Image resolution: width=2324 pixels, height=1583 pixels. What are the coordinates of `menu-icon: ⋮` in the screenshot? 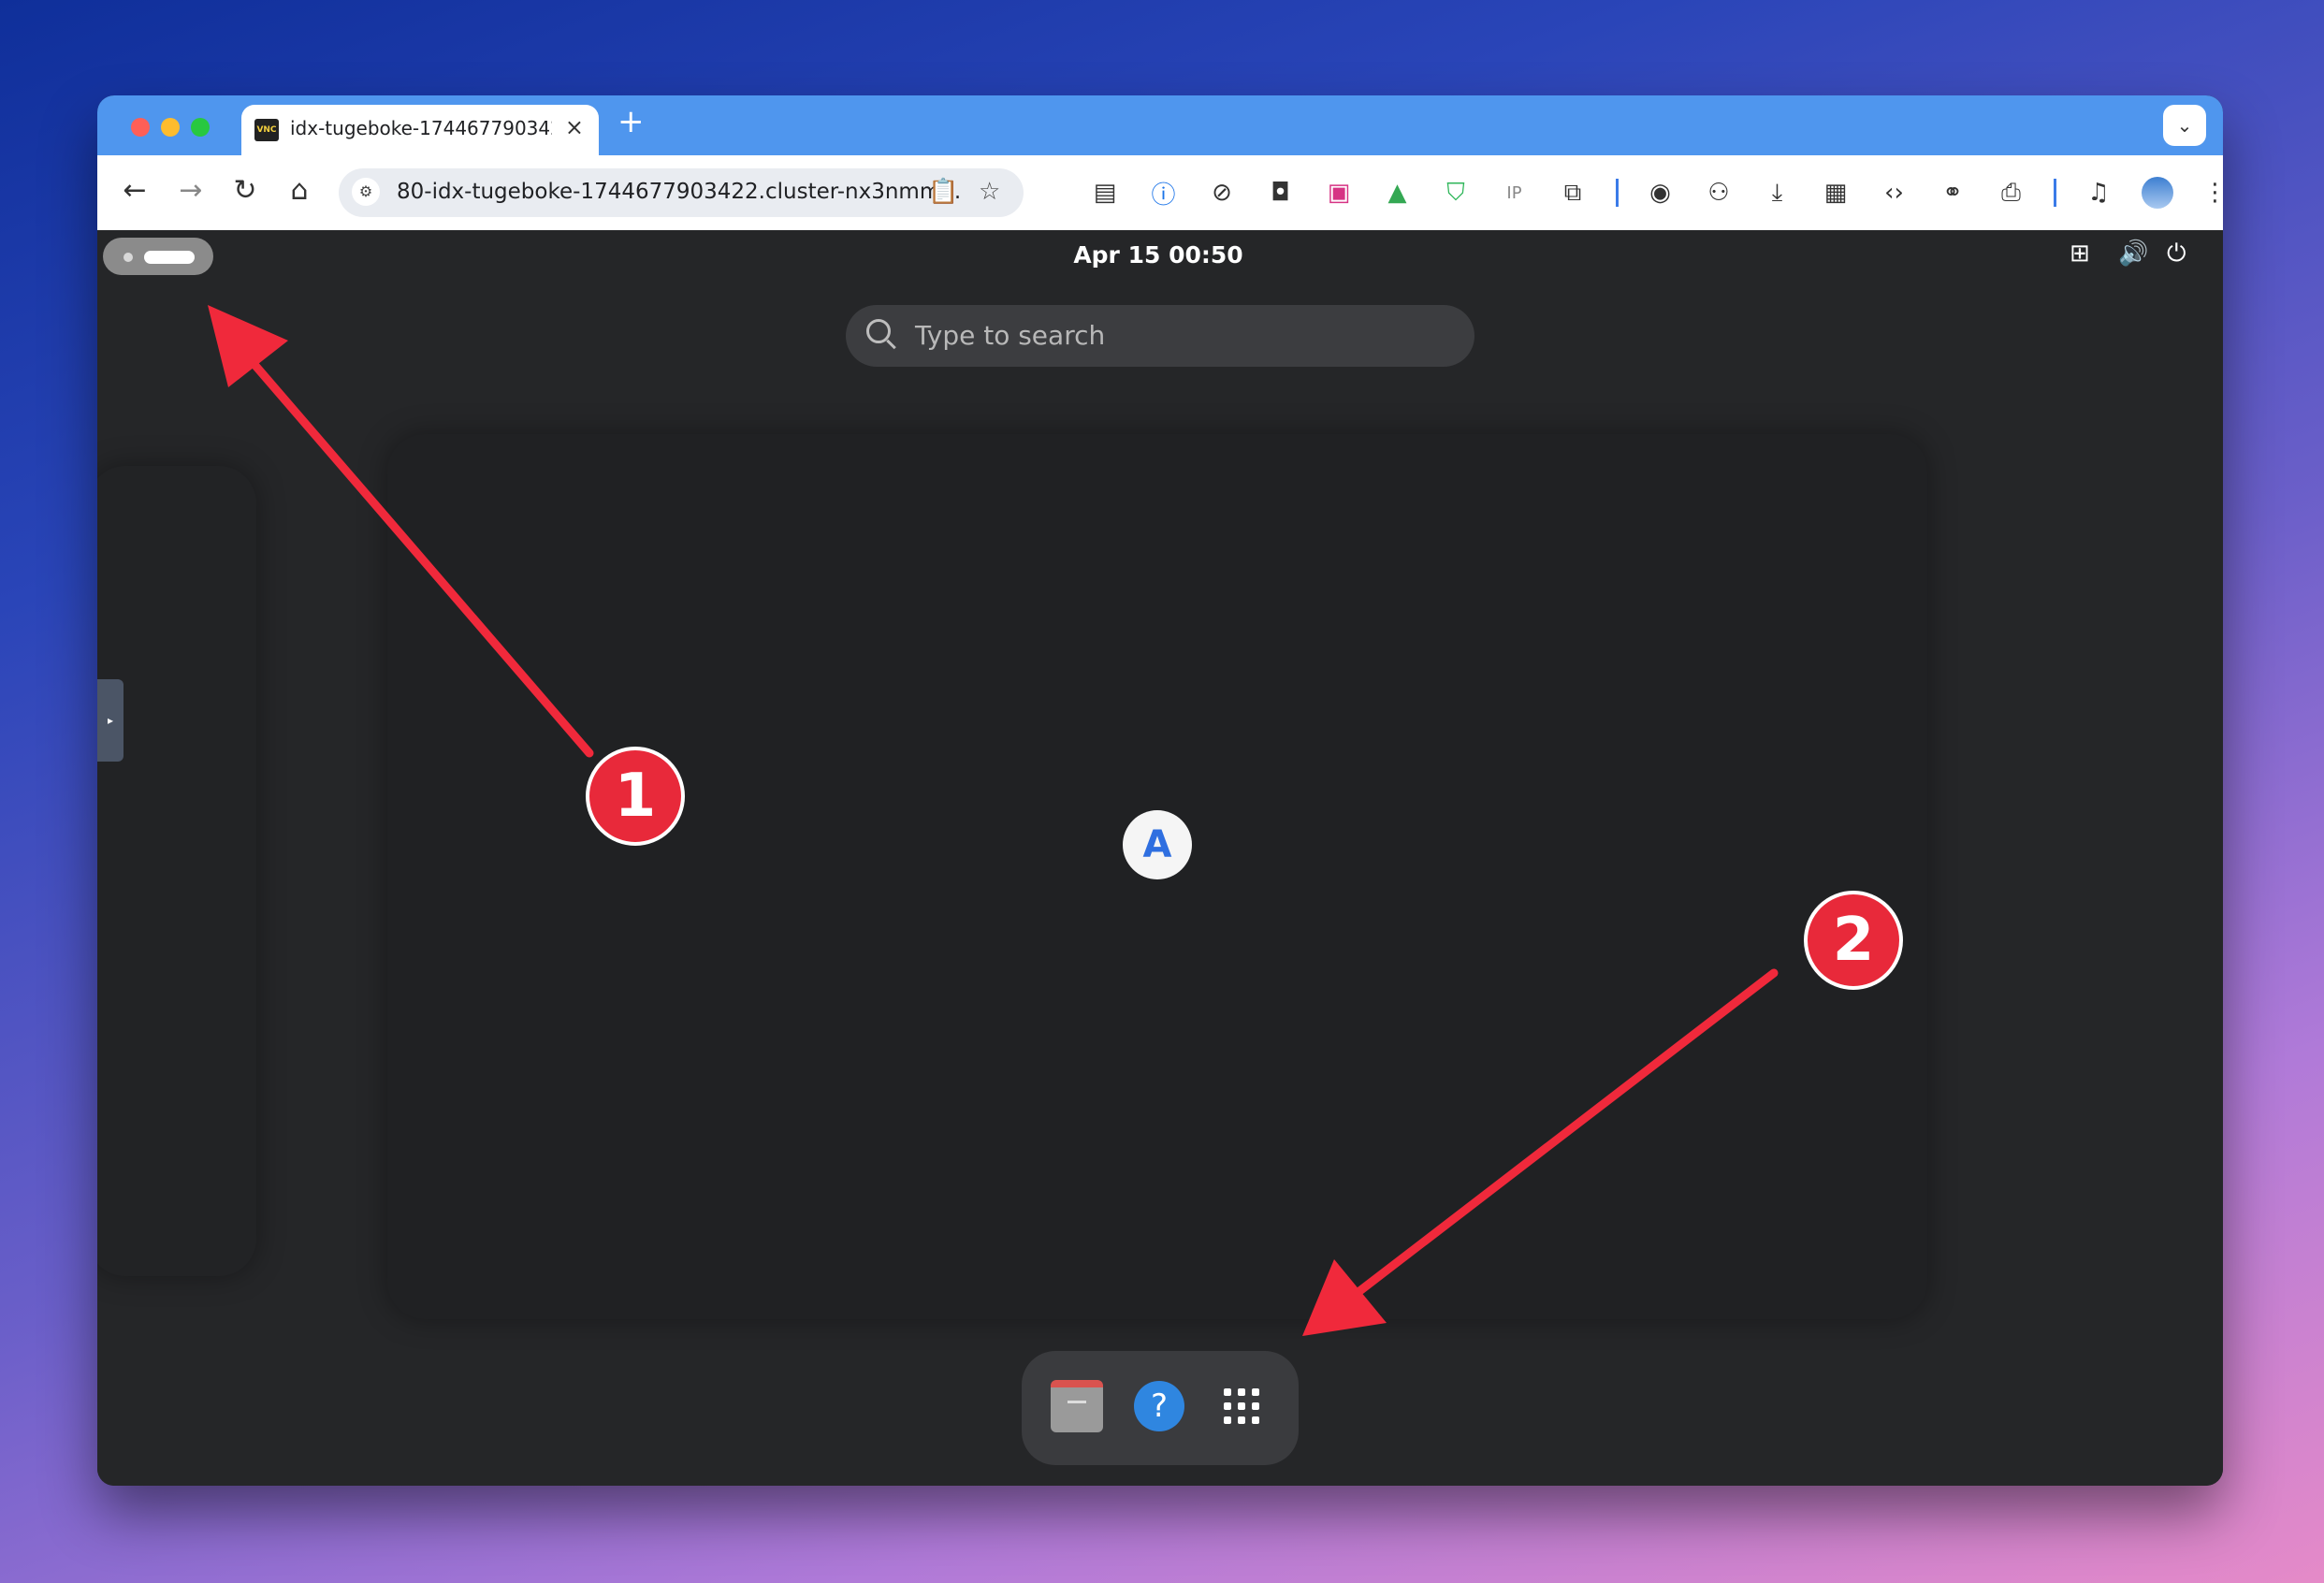 It's located at (2212, 193).